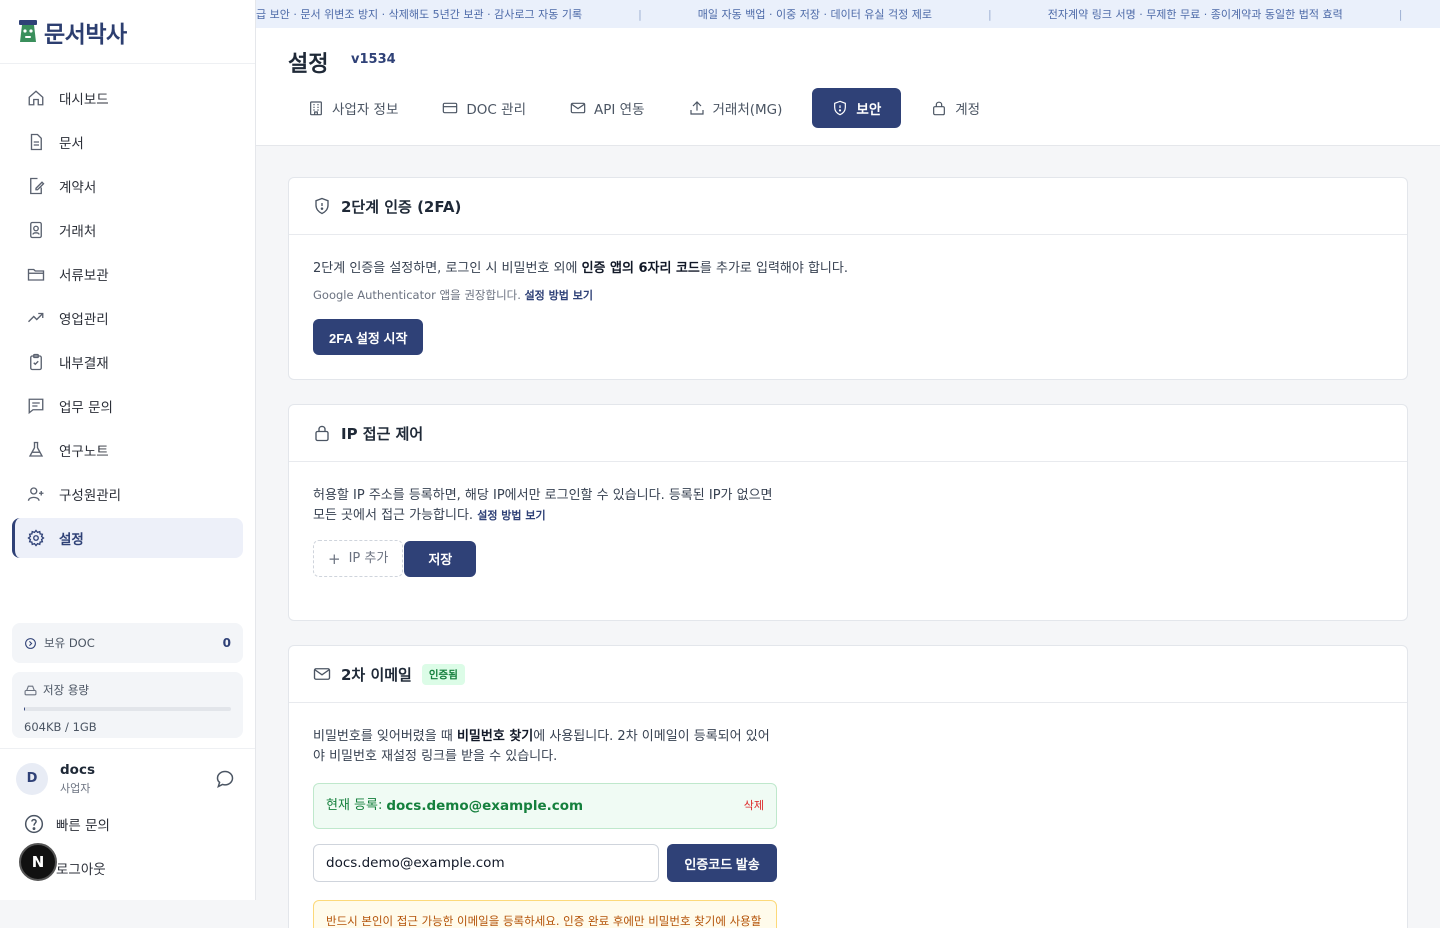  What do you see at coordinates (382, 433) in the screenshot?
I see `ip-title: IP 접근 제어` at bounding box center [382, 433].